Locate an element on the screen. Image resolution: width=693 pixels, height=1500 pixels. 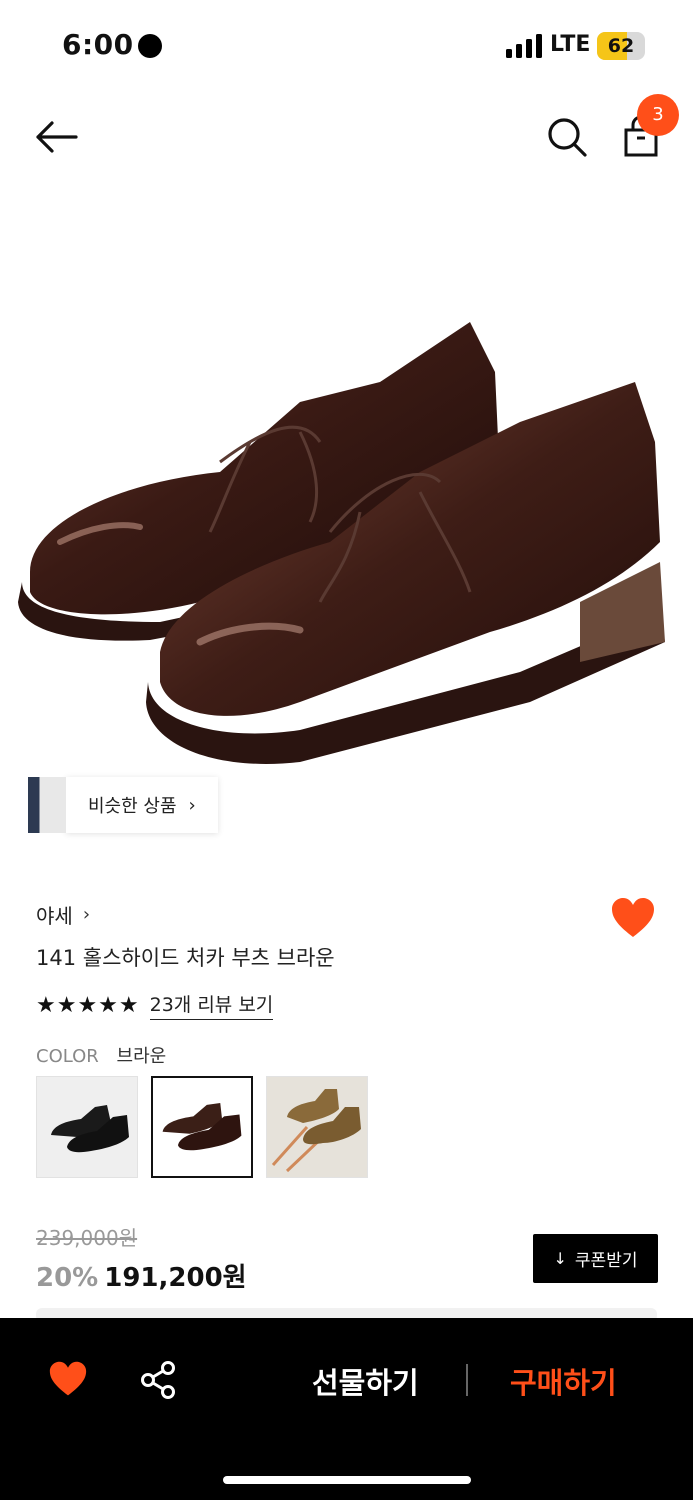
swatch-black is located at coordinates (87, 1127).